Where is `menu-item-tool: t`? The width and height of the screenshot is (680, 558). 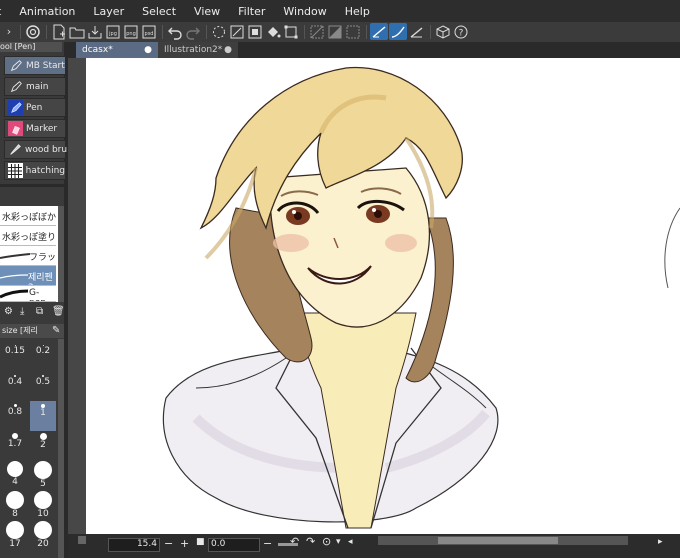
menu-item-tool: t is located at coordinates (5, 11).